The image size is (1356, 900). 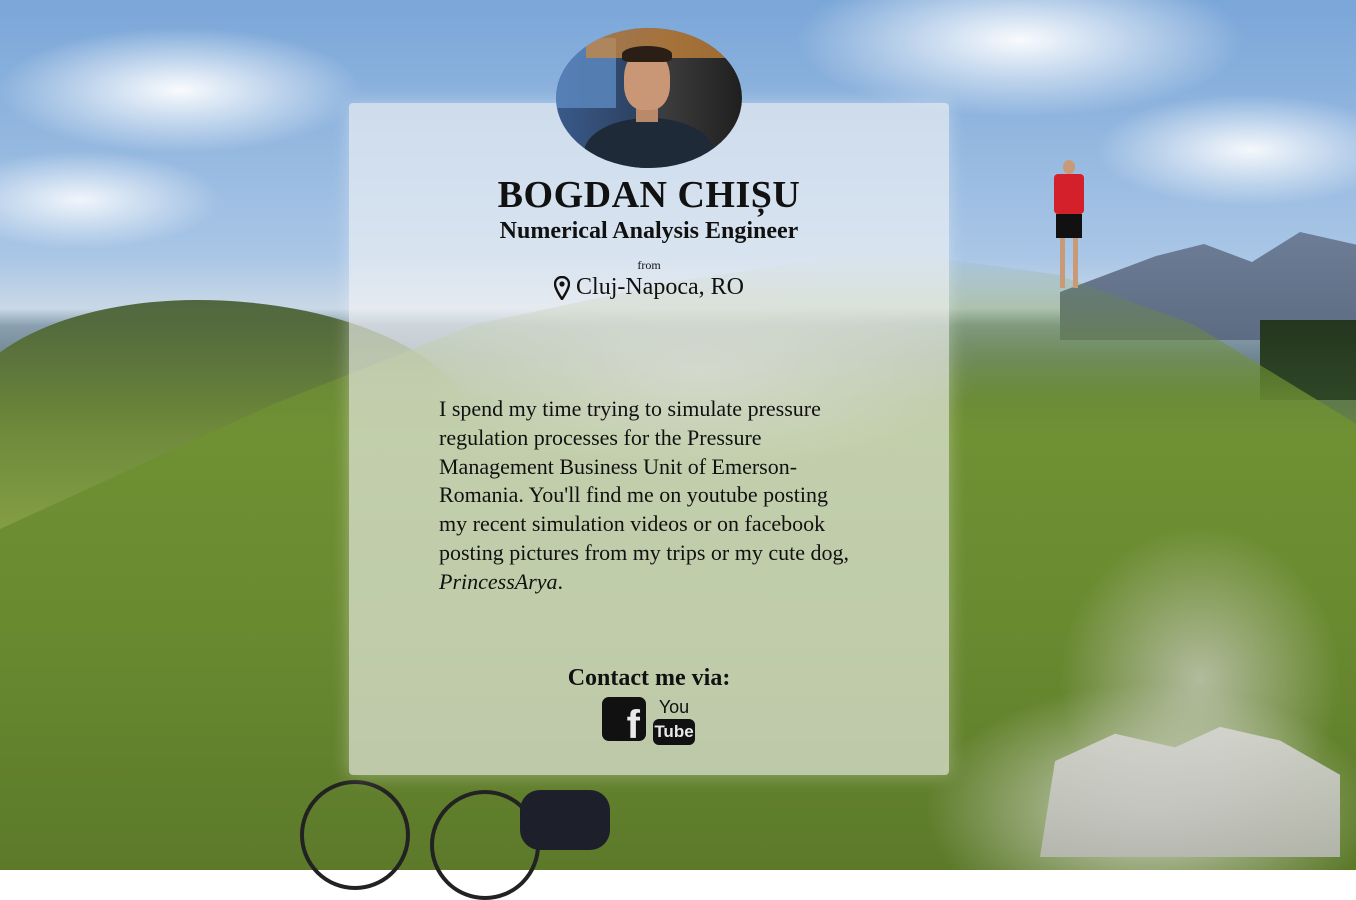 I want to click on background-hiker, so click(x=1069, y=225).